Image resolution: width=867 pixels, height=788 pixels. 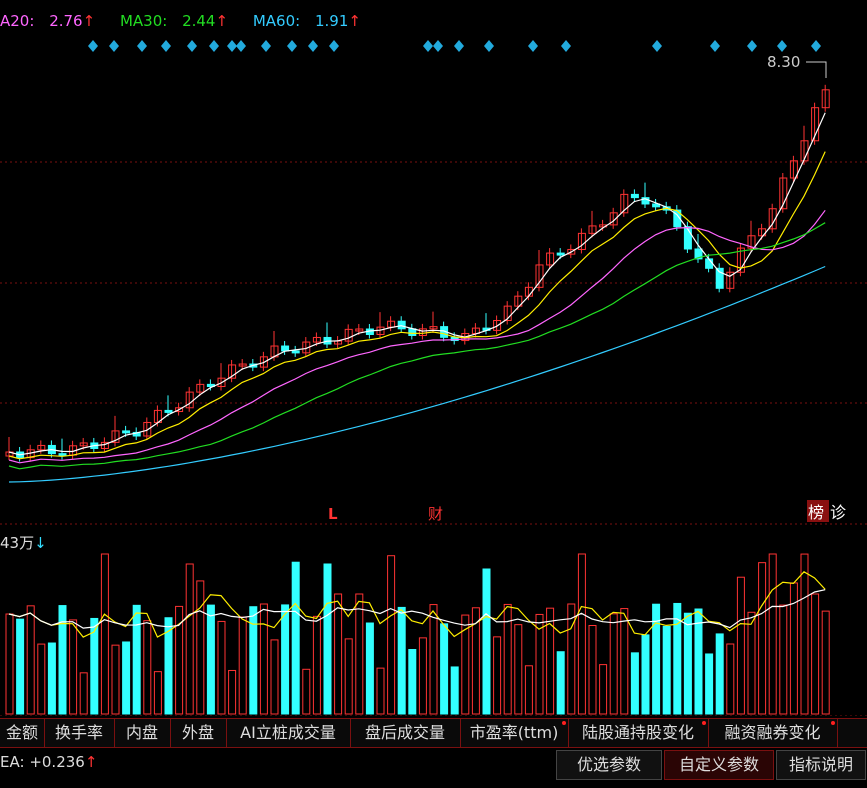 What do you see at coordinates (198, 733) in the screenshot?
I see `tab-4: 外盘` at bounding box center [198, 733].